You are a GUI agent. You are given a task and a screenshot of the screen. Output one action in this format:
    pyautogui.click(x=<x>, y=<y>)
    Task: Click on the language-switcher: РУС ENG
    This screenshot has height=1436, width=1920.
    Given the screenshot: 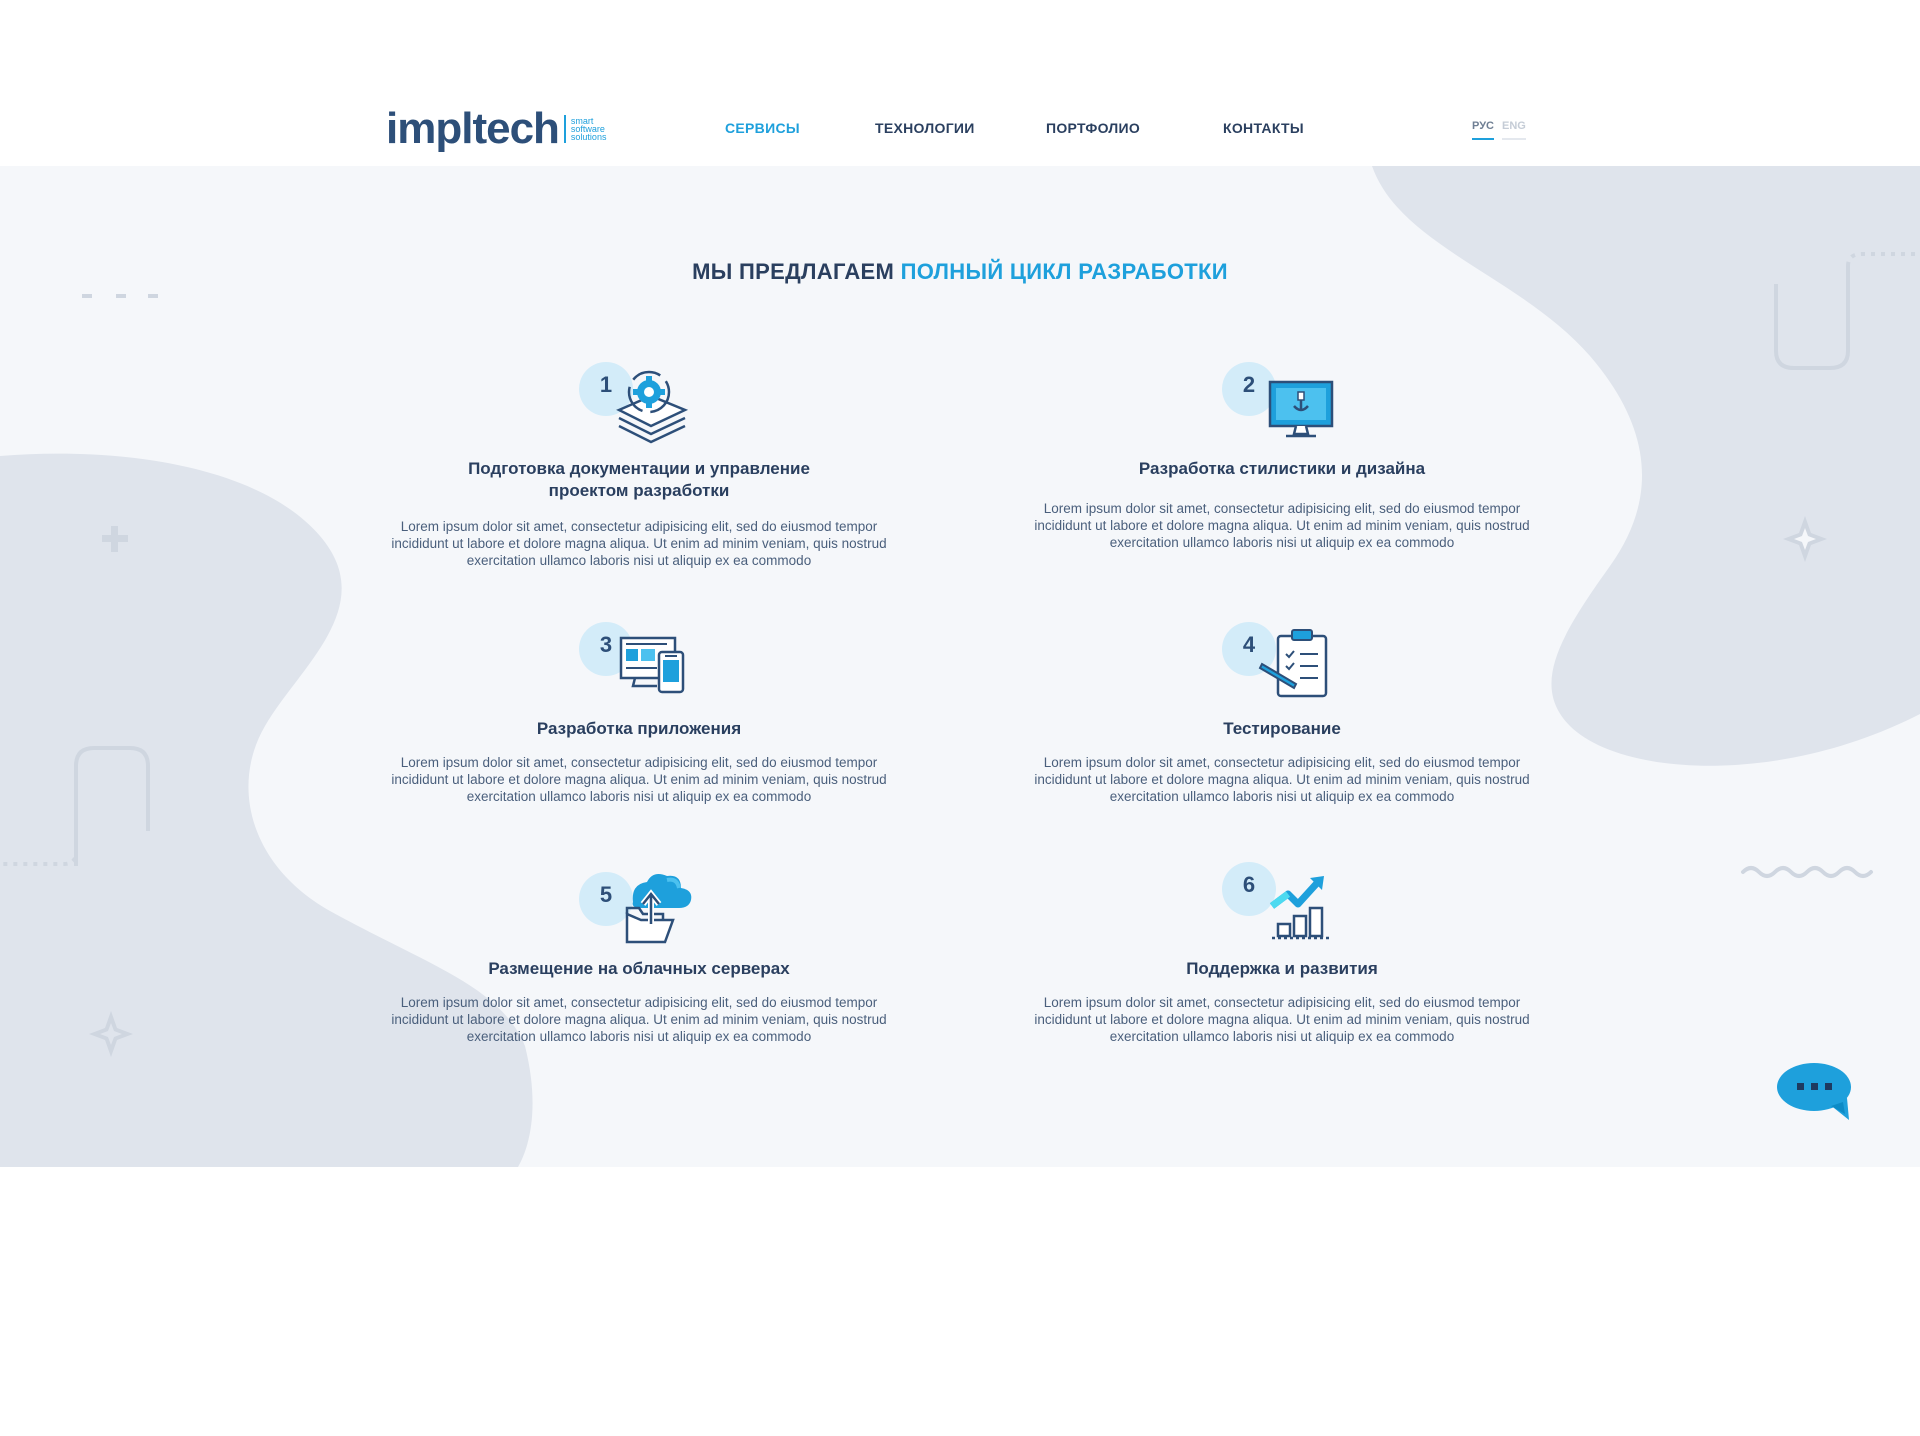 What is the action you would take?
    pyautogui.click(x=1499, y=130)
    